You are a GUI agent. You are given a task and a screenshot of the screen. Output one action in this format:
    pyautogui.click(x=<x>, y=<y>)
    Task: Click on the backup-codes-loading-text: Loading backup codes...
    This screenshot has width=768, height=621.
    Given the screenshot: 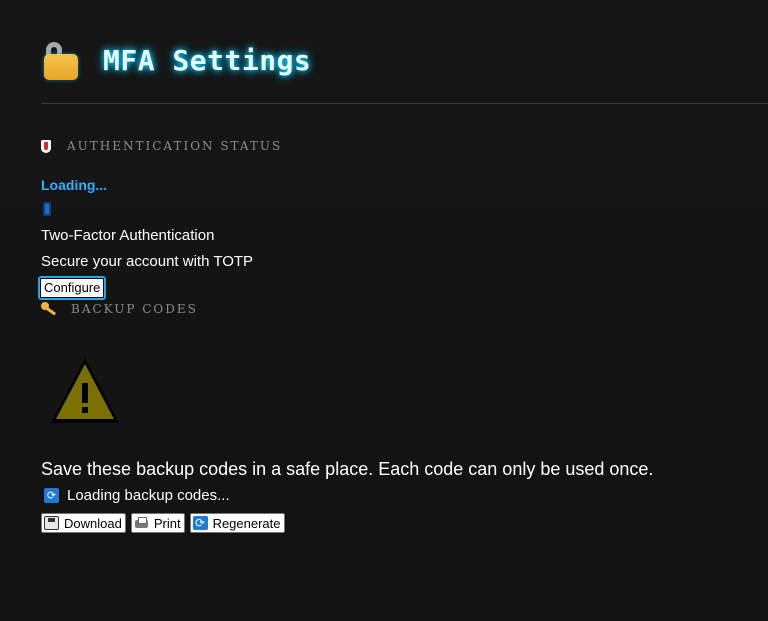 What is the action you would take?
    pyautogui.click(x=148, y=495)
    